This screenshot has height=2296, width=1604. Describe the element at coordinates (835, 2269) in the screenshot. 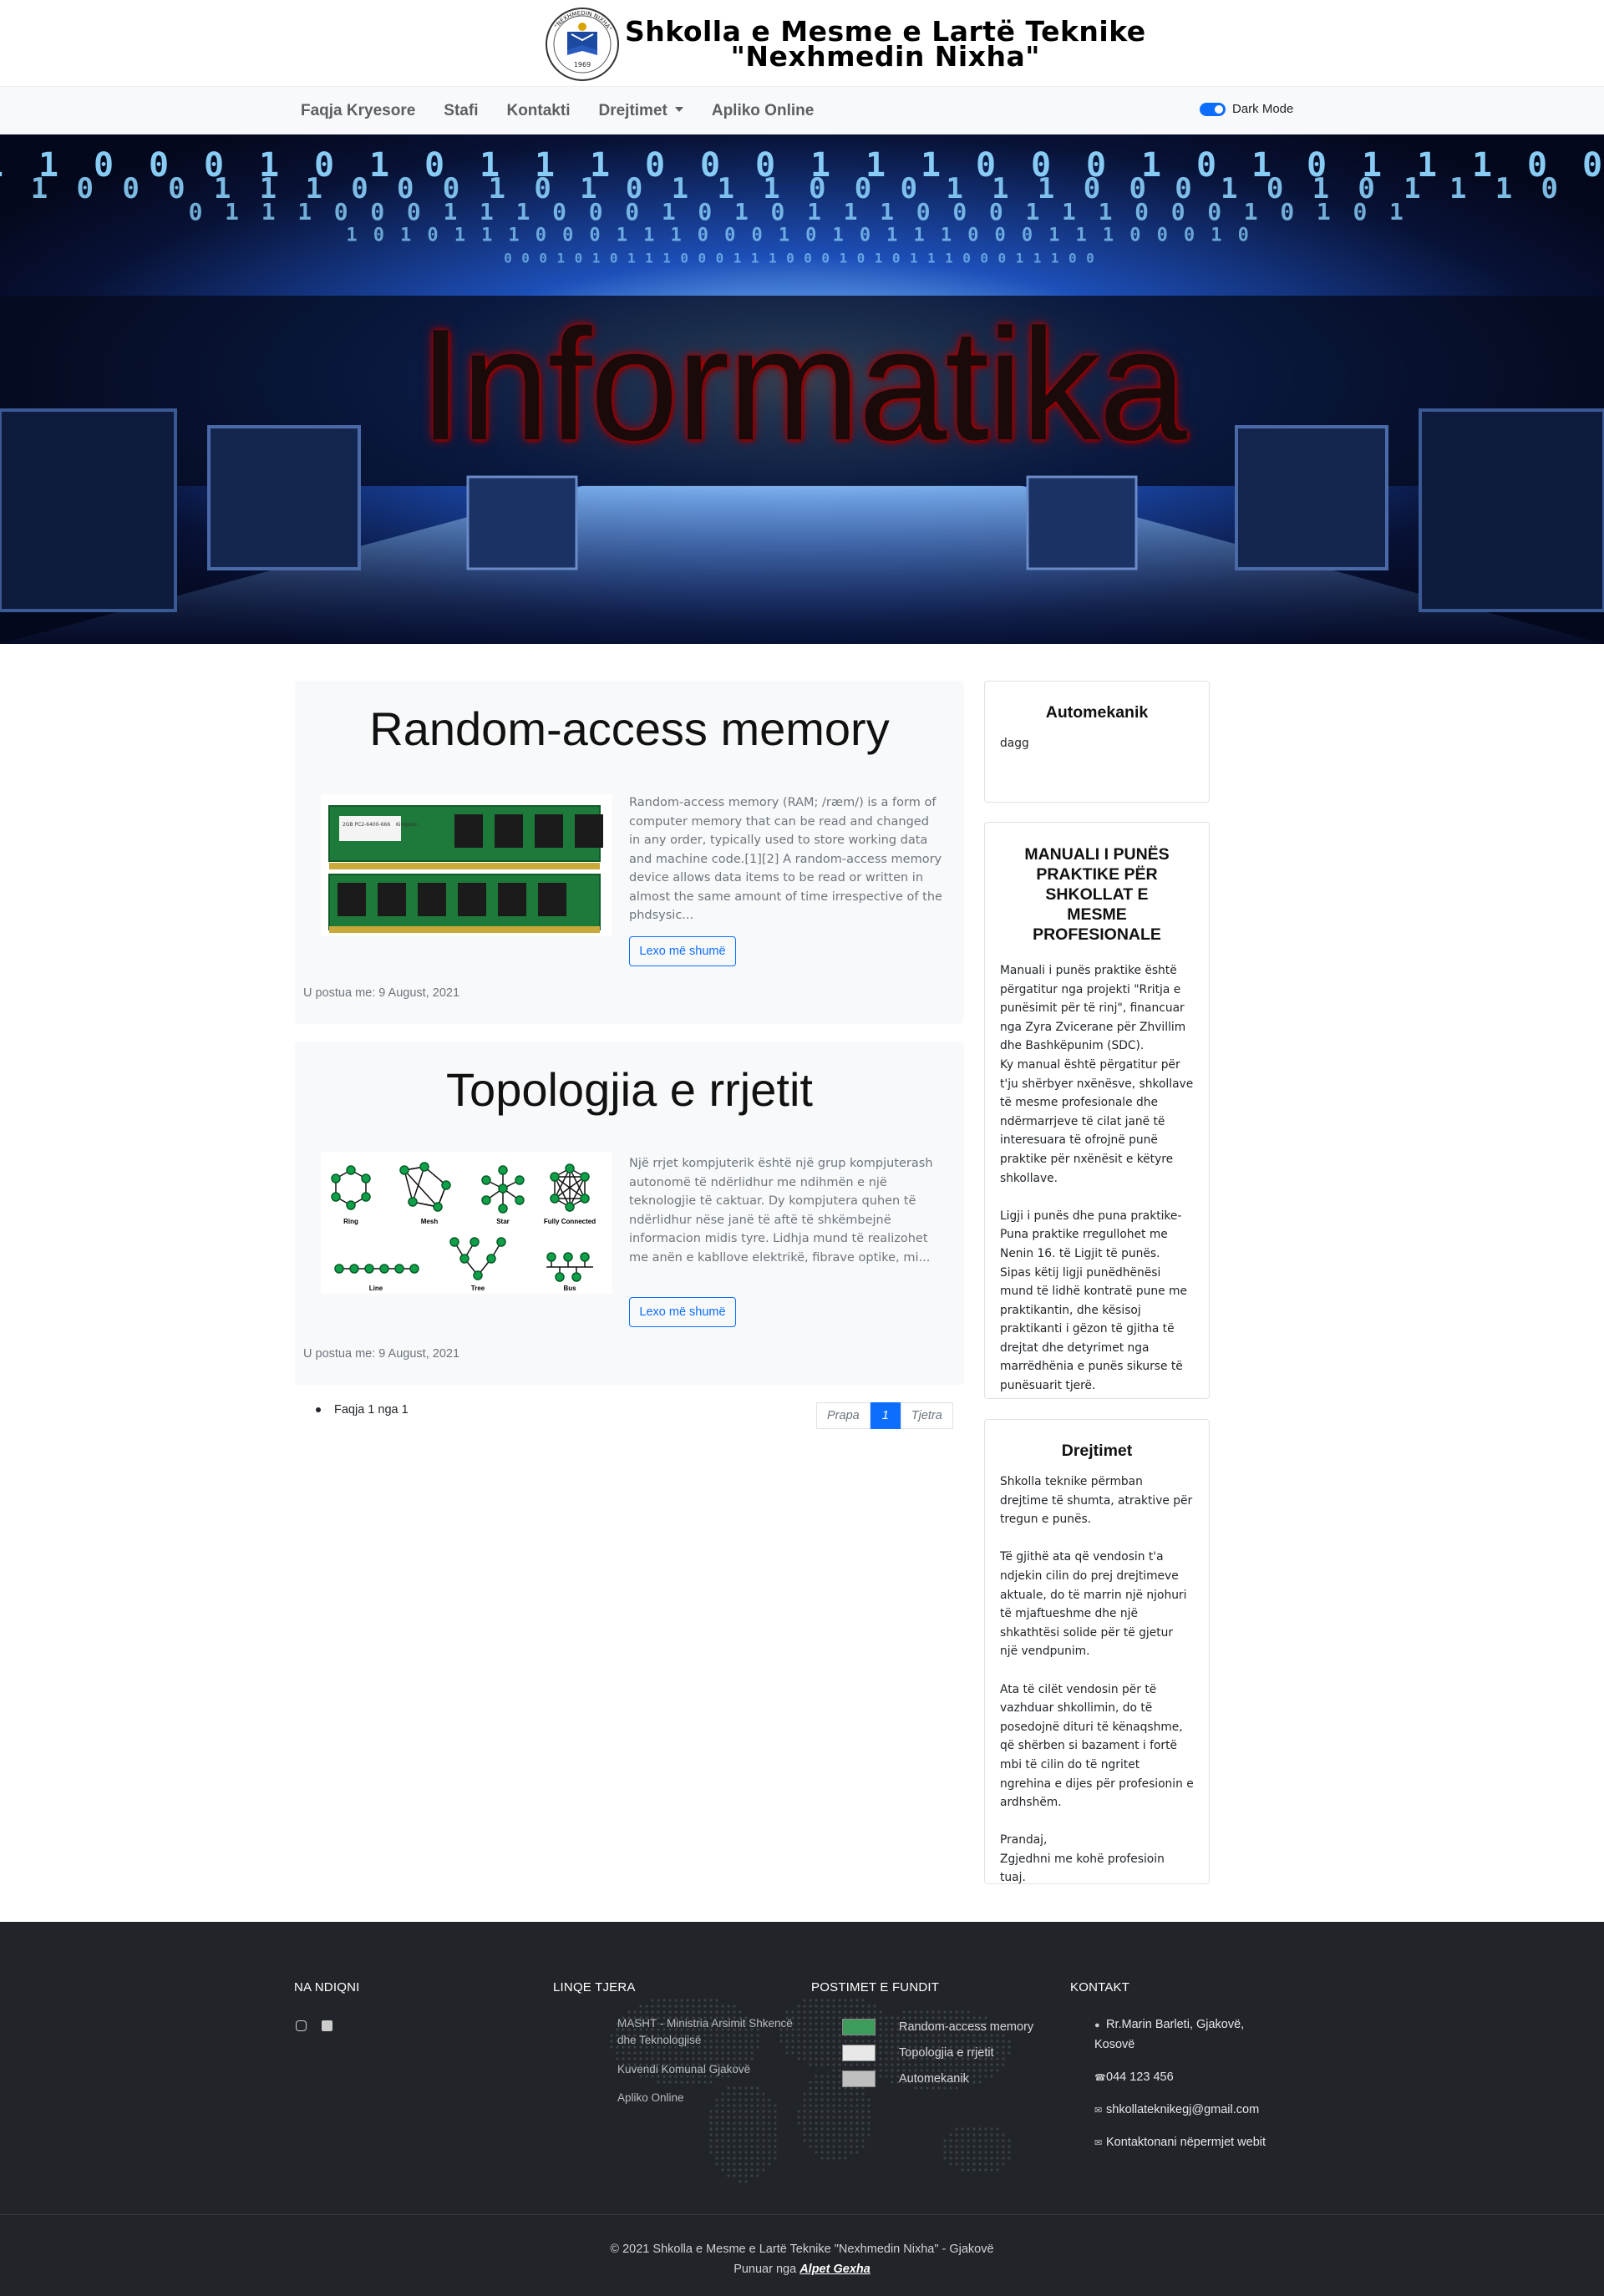

I see `author-link: Alpet Gexha` at that location.